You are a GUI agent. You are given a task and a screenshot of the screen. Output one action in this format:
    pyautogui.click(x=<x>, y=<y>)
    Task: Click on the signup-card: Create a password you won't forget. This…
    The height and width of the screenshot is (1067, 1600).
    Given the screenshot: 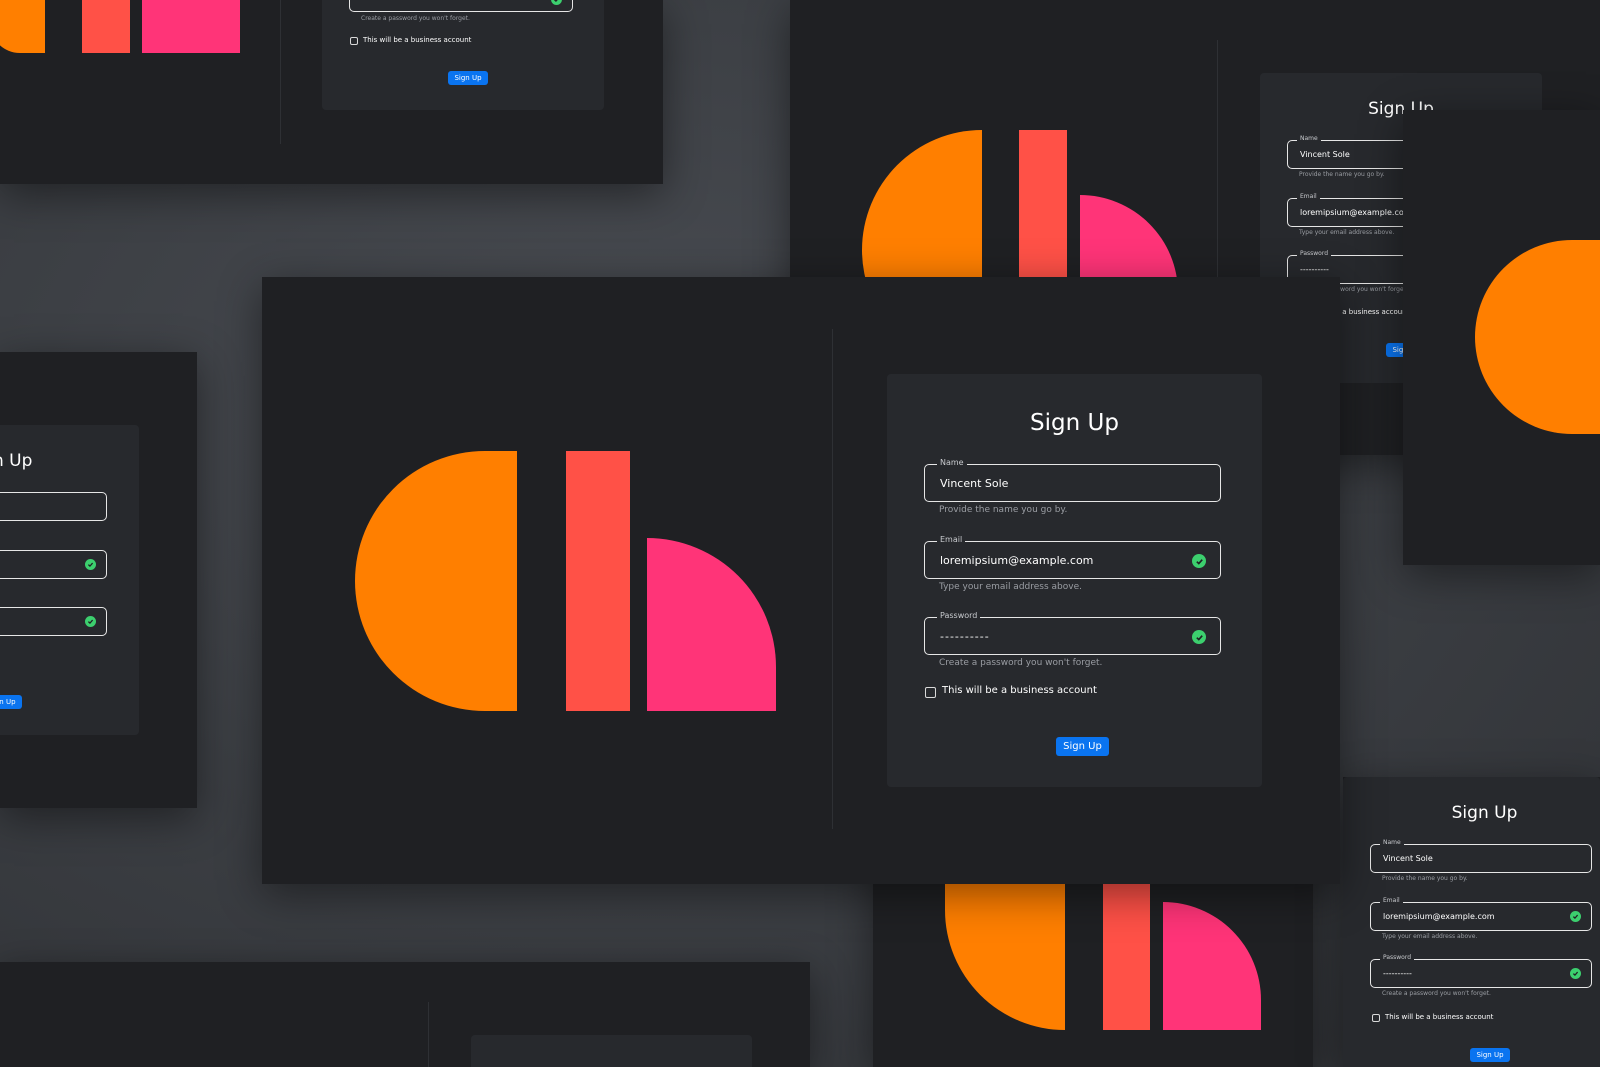 What is the action you would take?
    pyautogui.click(x=463, y=55)
    